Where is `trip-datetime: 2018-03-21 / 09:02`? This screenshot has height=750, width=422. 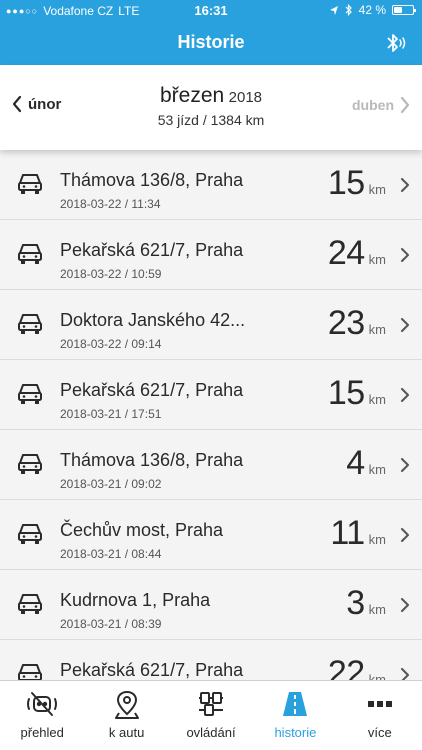 trip-datetime: 2018-03-21 / 09:02 is located at coordinates (111, 484).